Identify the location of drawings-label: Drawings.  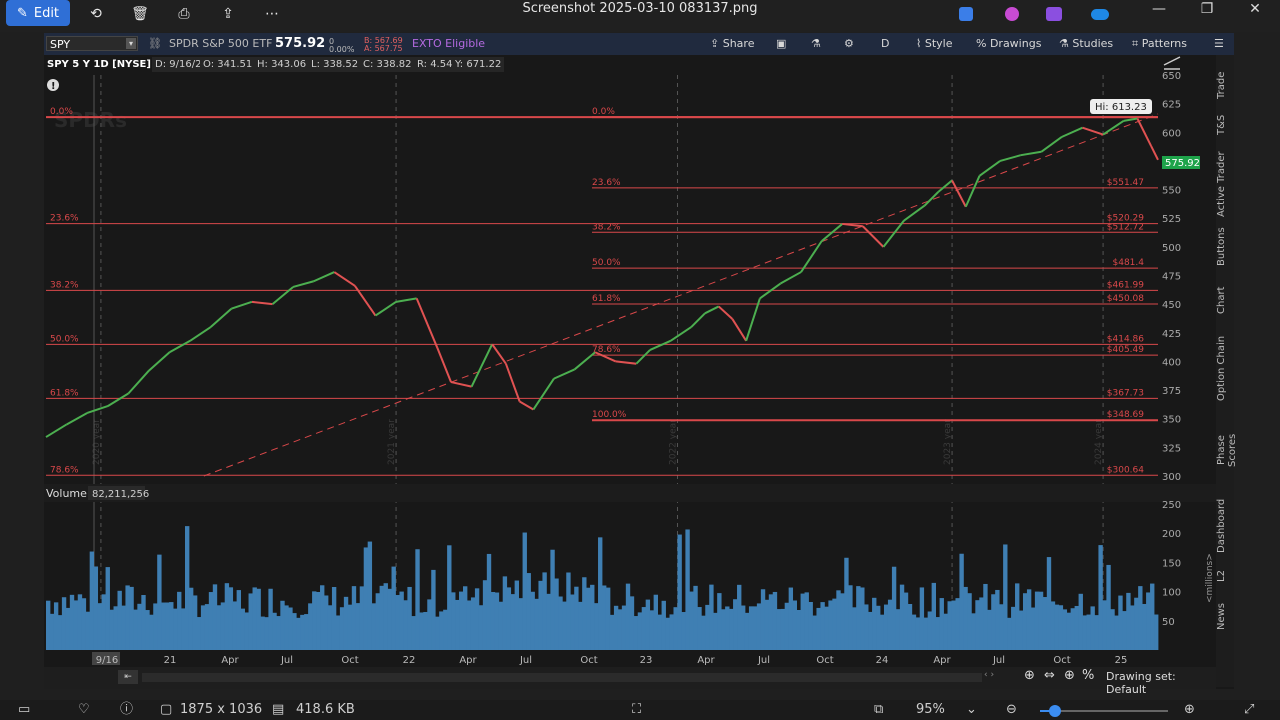
(1015, 43).